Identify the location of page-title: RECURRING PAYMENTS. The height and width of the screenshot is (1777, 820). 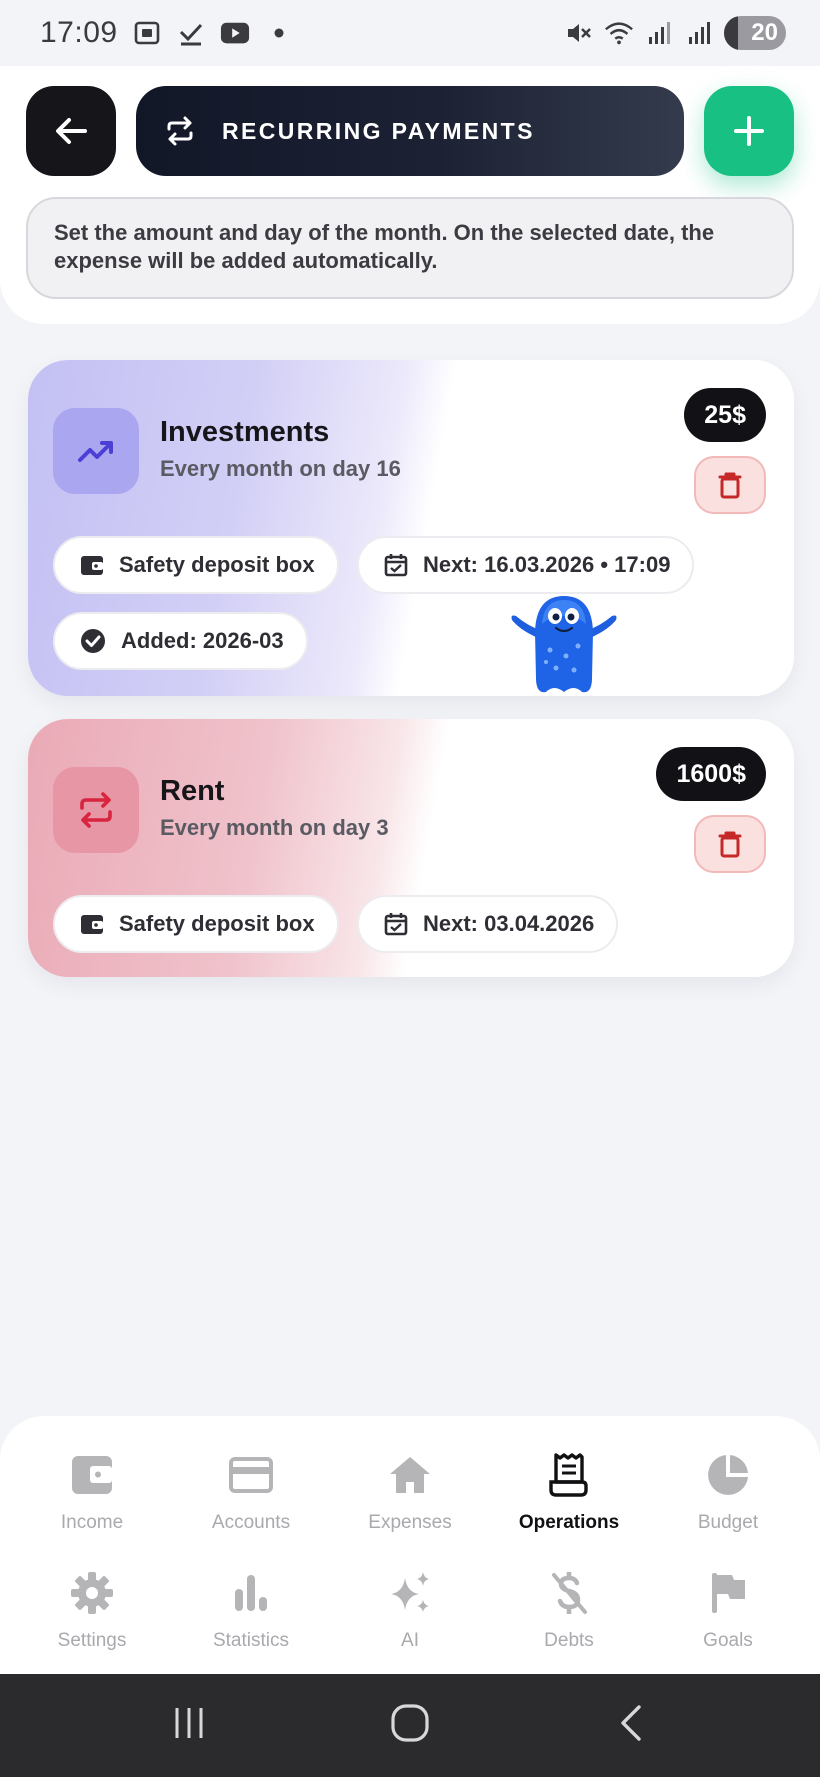
(378, 130).